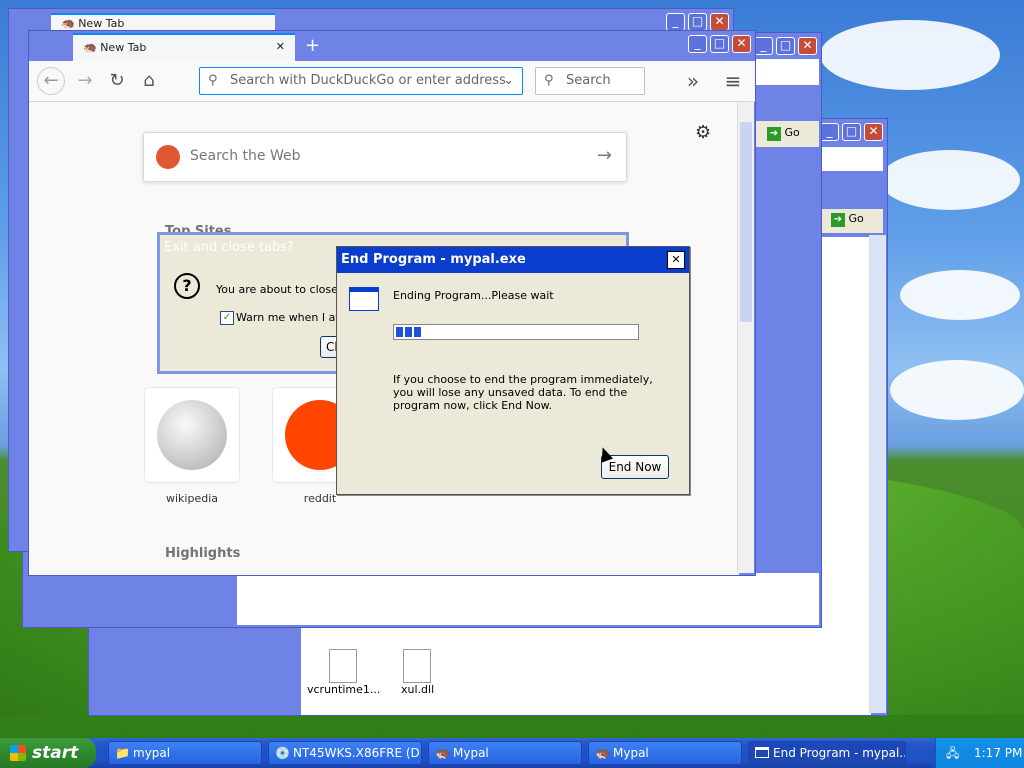 The image size is (1024, 768). I want to click on cd-drive-icon: 💿, so click(282, 753).